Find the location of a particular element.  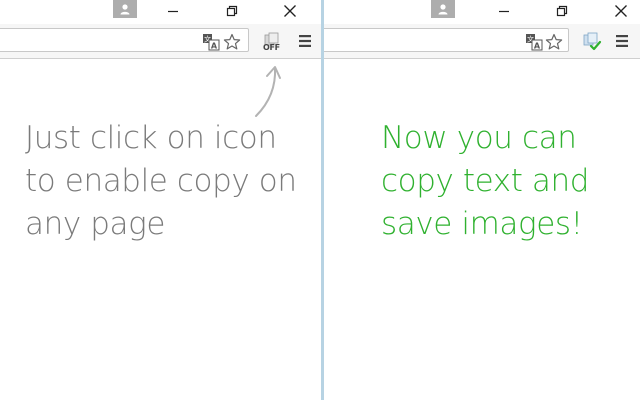

browser-toolbar: 文 A OFF is located at coordinates (160, 41).